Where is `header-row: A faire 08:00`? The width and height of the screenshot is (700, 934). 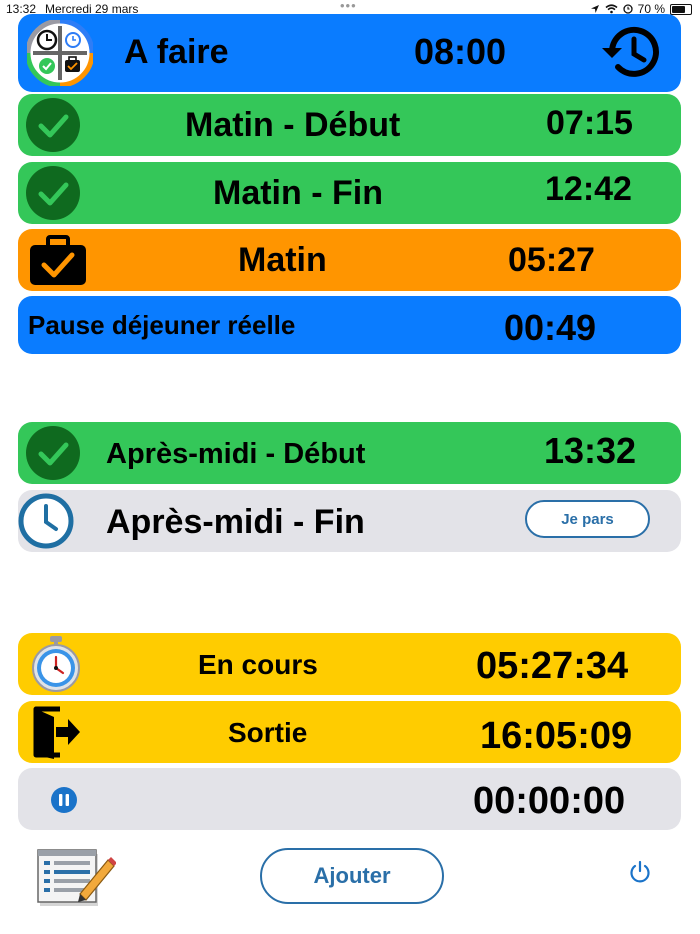 header-row: A faire 08:00 is located at coordinates (349, 53).